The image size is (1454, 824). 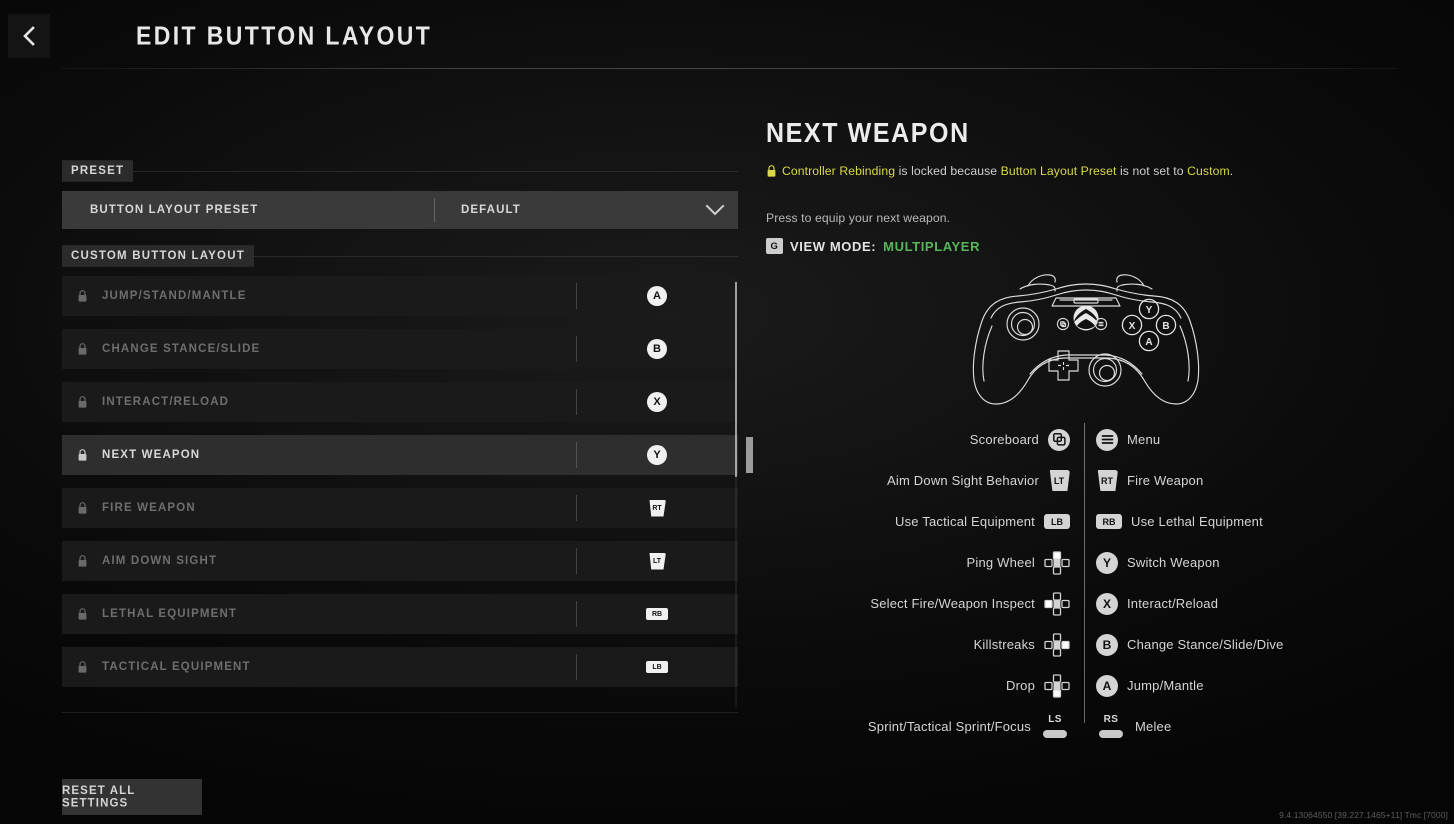 I want to click on back-button, so click(x=29, y=36).